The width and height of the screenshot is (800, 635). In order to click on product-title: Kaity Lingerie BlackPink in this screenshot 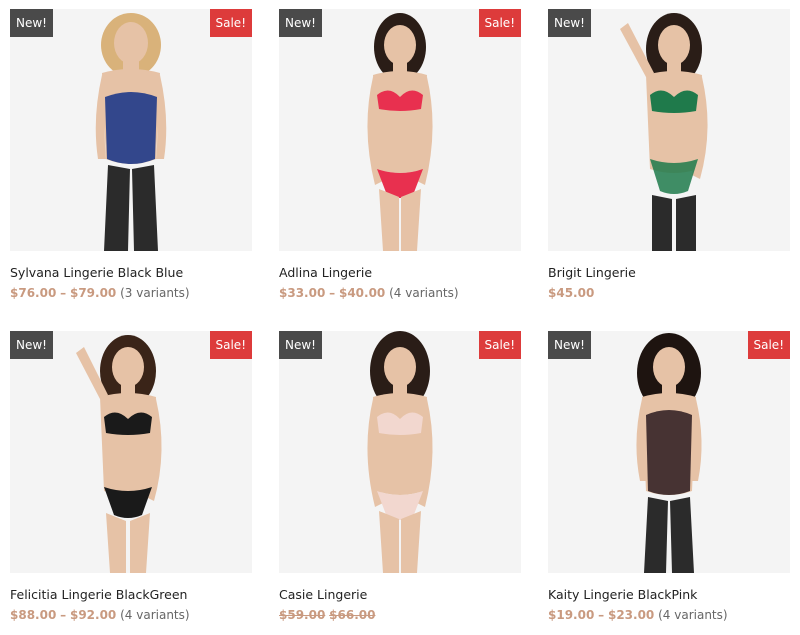, I will do `click(669, 594)`.